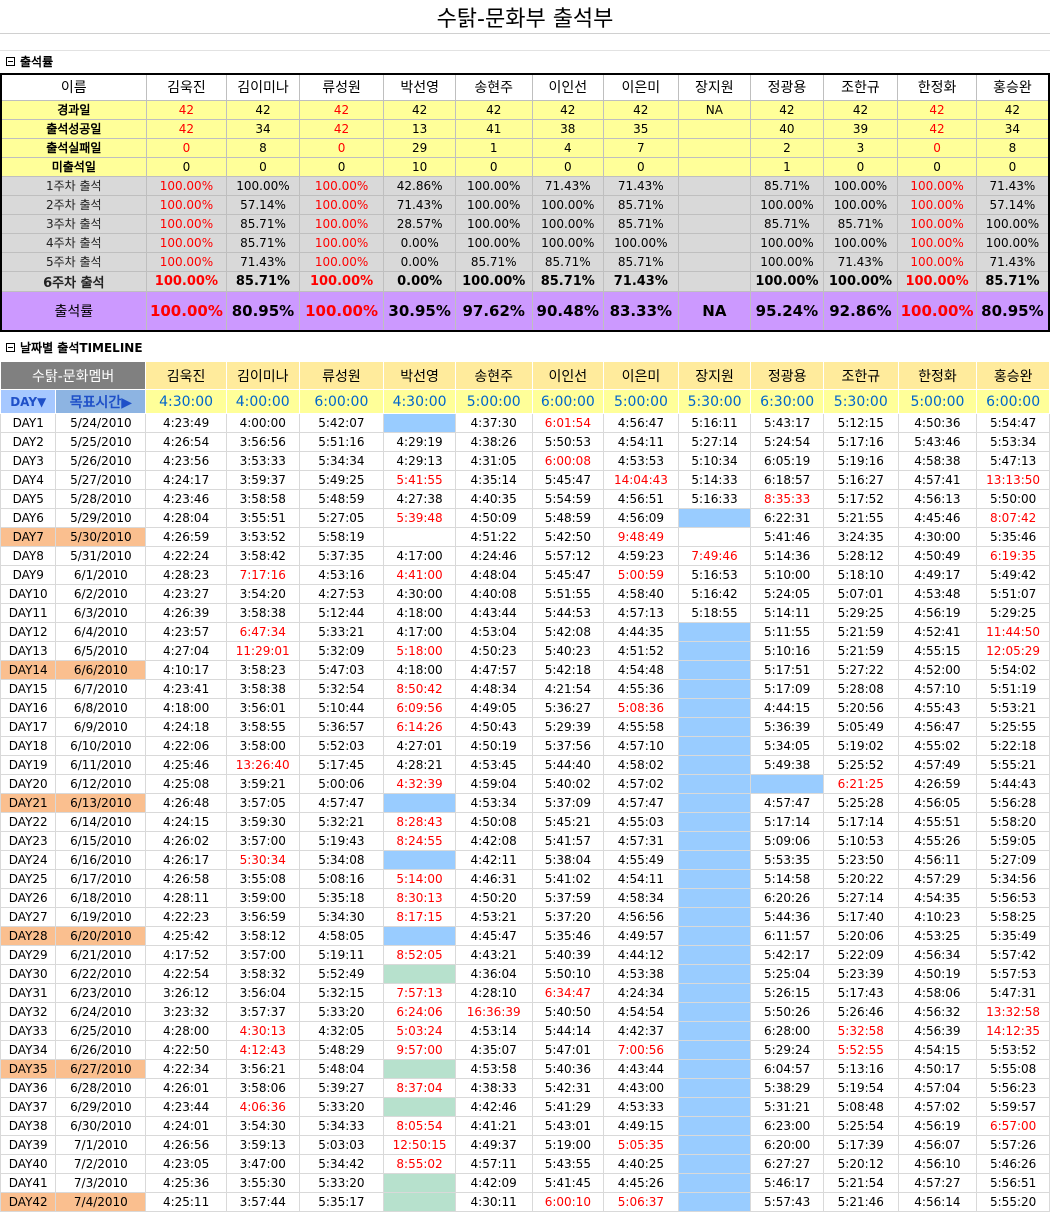  What do you see at coordinates (787, 594) in the screenshot?
I see `time-cell: 5:24:05` at bounding box center [787, 594].